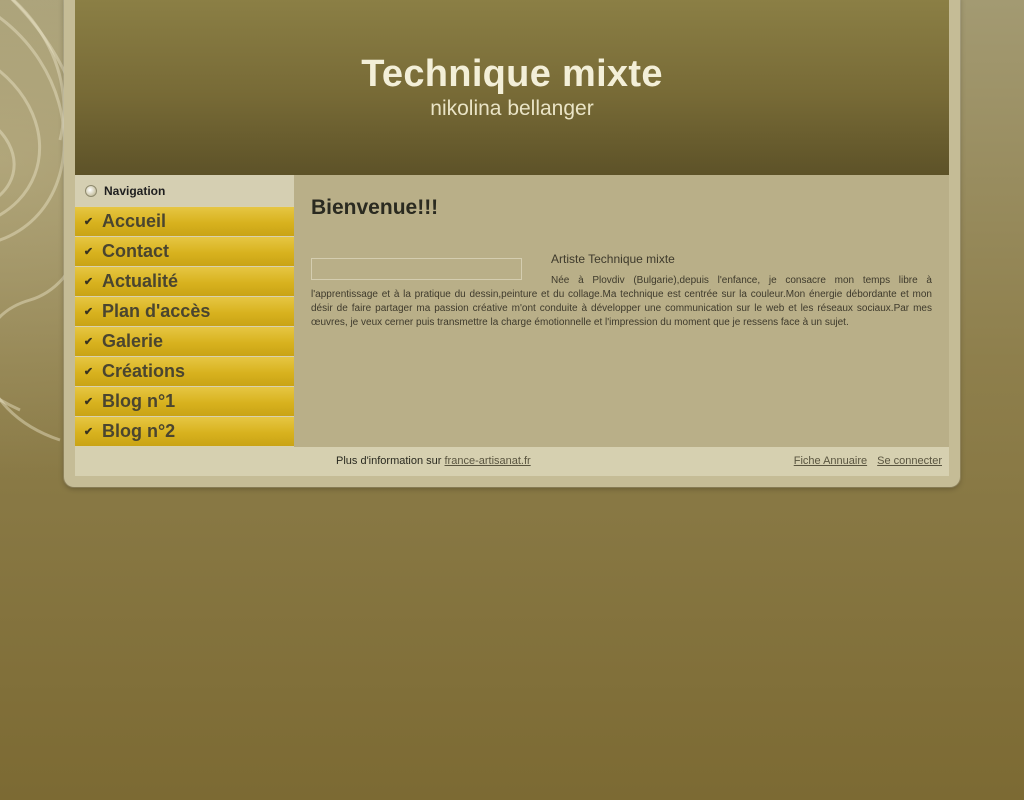 The width and height of the screenshot is (1024, 800). Describe the element at coordinates (512, 108) in the screenshot. I see `site-subtitle: nikolina bellanger` at that location.